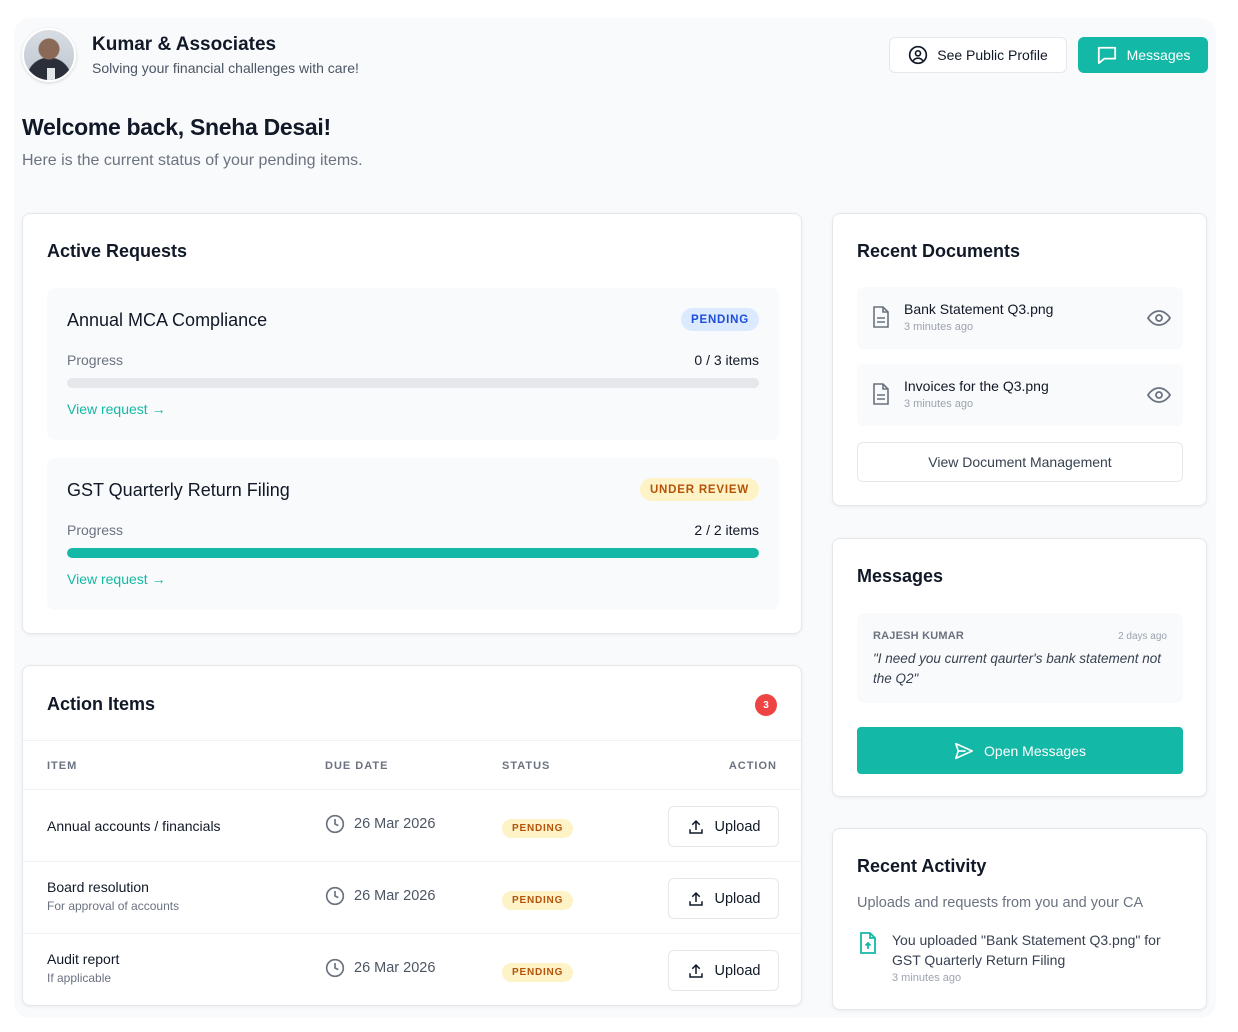 Image resolution: width=1238 pixels, height=1032 pixels. What do you see at coordinates (976, 386) in the screenshot?
I see `document-name: Invoices for the Q3.png` at bounding box center [976, 386].